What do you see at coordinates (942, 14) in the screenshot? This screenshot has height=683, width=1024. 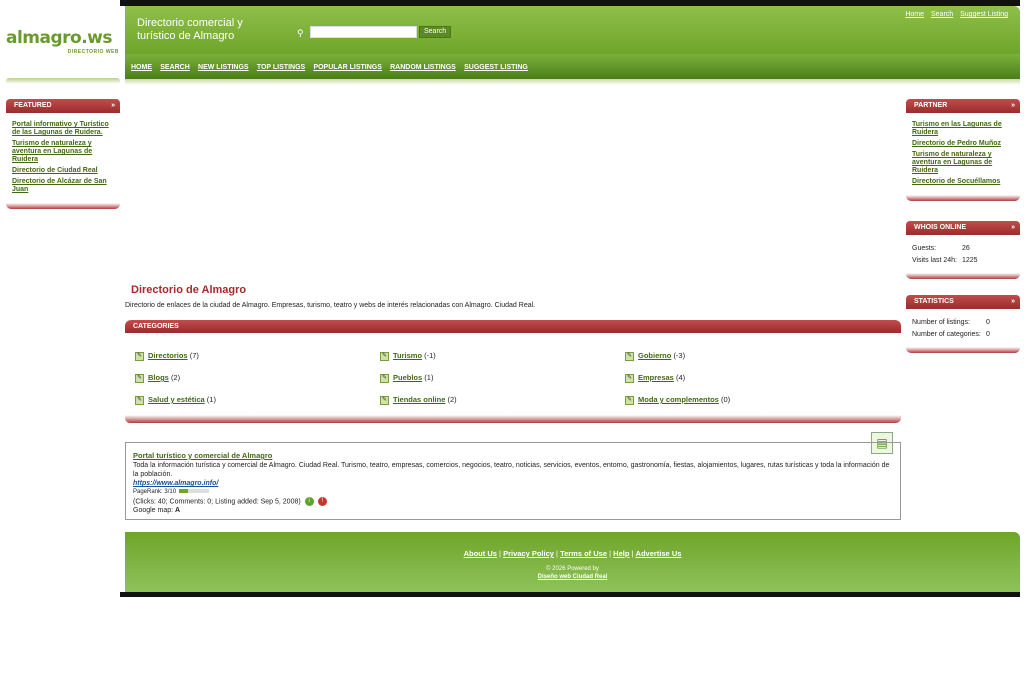 I see `toplink-search: Search` at bounding box center [942, 14].